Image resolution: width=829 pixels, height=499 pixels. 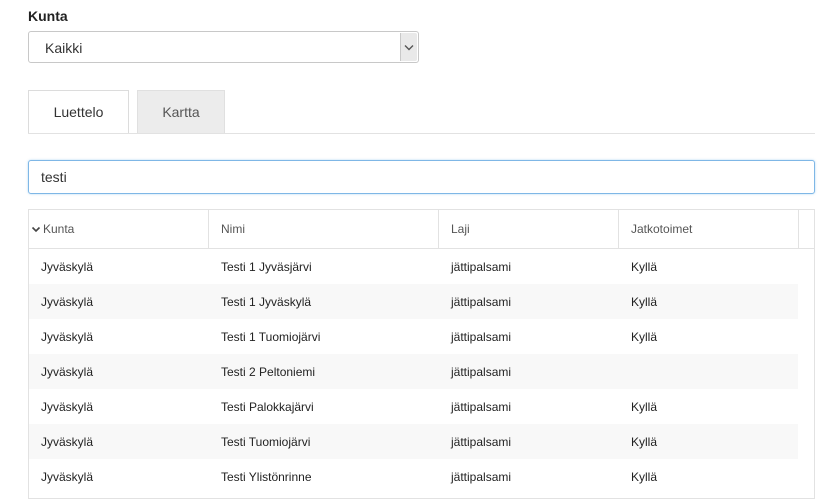 I want to click on chevron-down-icon, so click(x=408, y=47).